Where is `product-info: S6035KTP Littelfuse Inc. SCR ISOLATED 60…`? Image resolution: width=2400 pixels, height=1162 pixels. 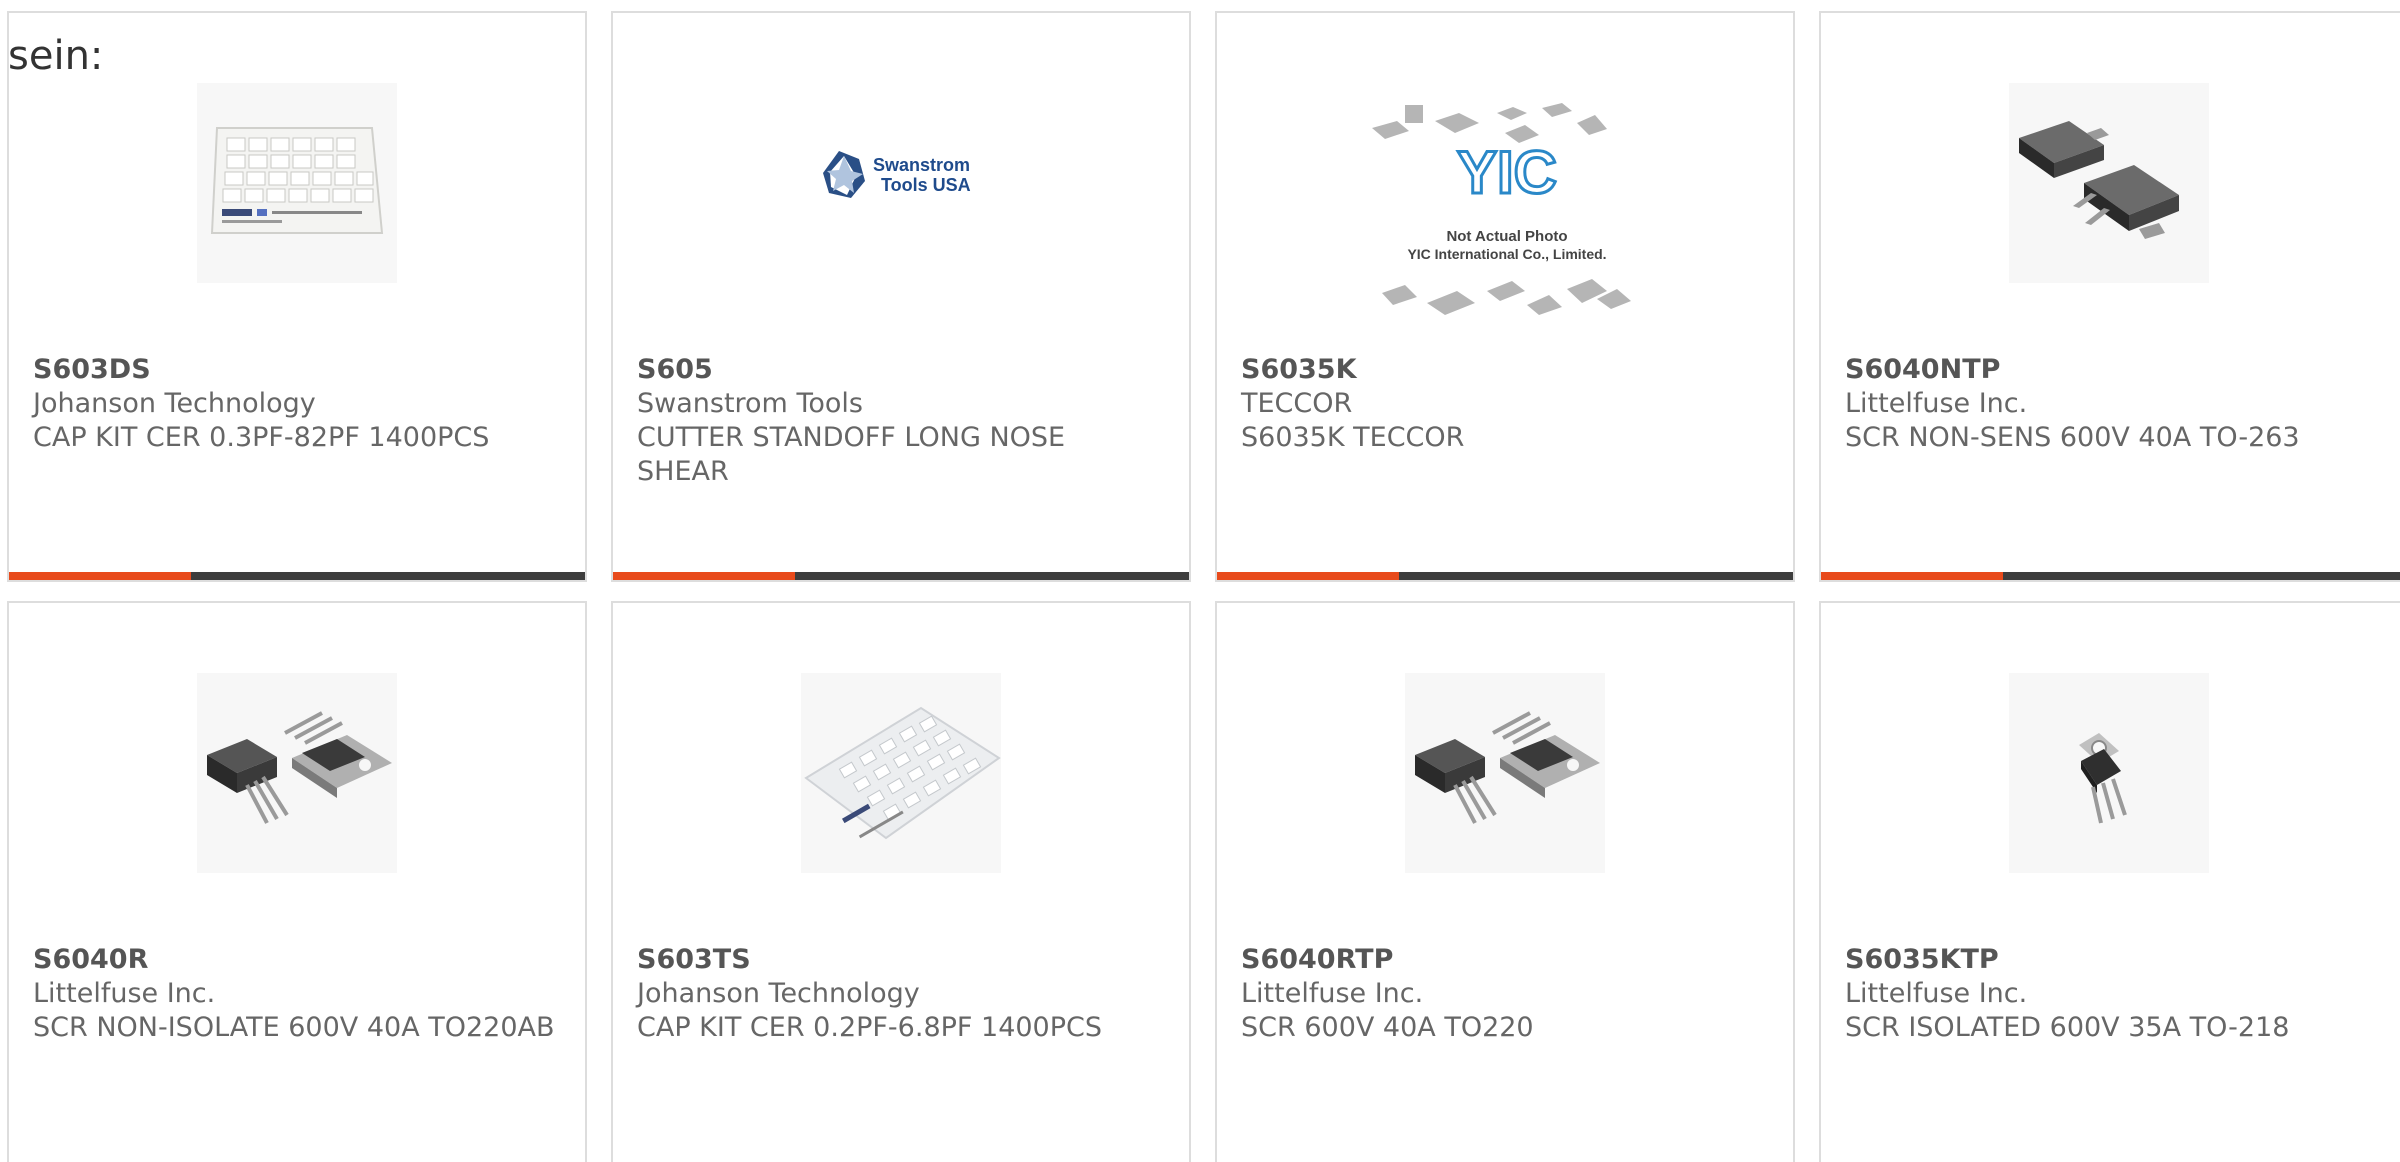
product-info: S6035KTP Littelfuse Inc. SCR ISOLATED 60… is located at coordinates (2119, 994).